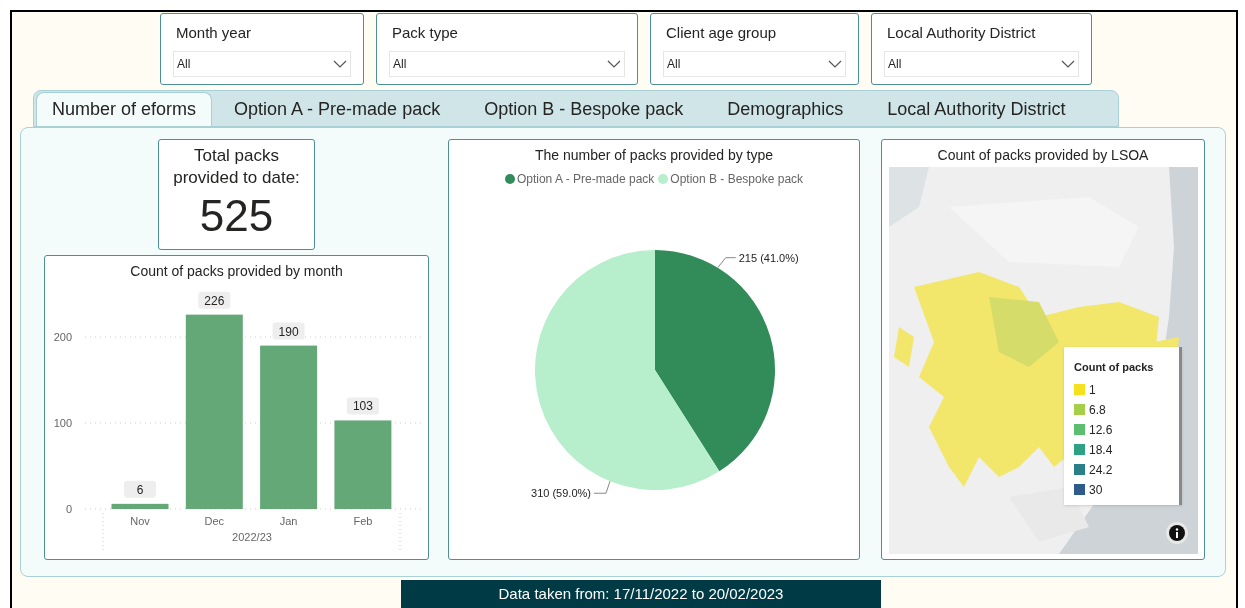  I want to click on filter-label: Client age group, so click(722, 33).